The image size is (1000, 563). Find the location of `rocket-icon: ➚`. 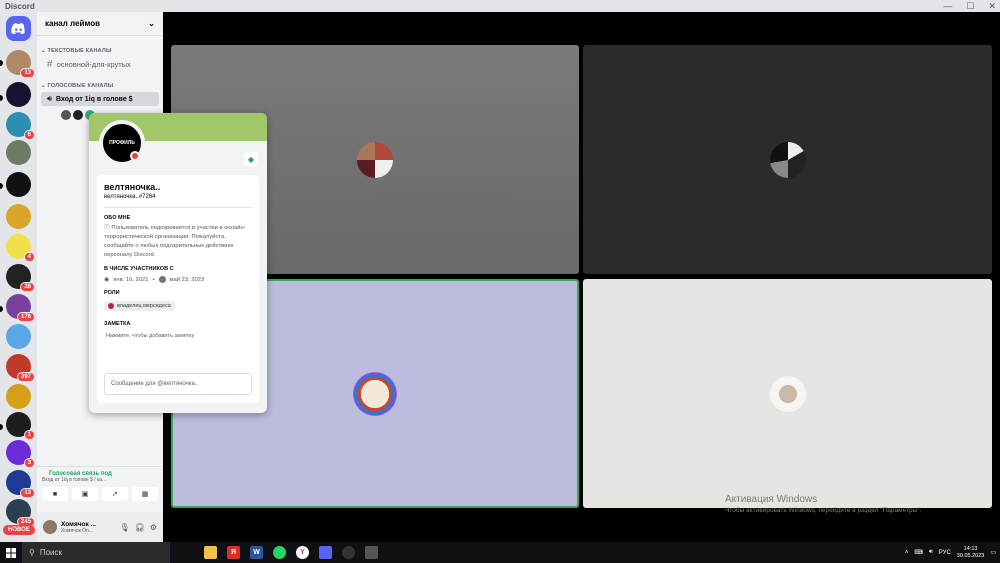

rocket-icon: ➚ is located at coordinates (115, 494).